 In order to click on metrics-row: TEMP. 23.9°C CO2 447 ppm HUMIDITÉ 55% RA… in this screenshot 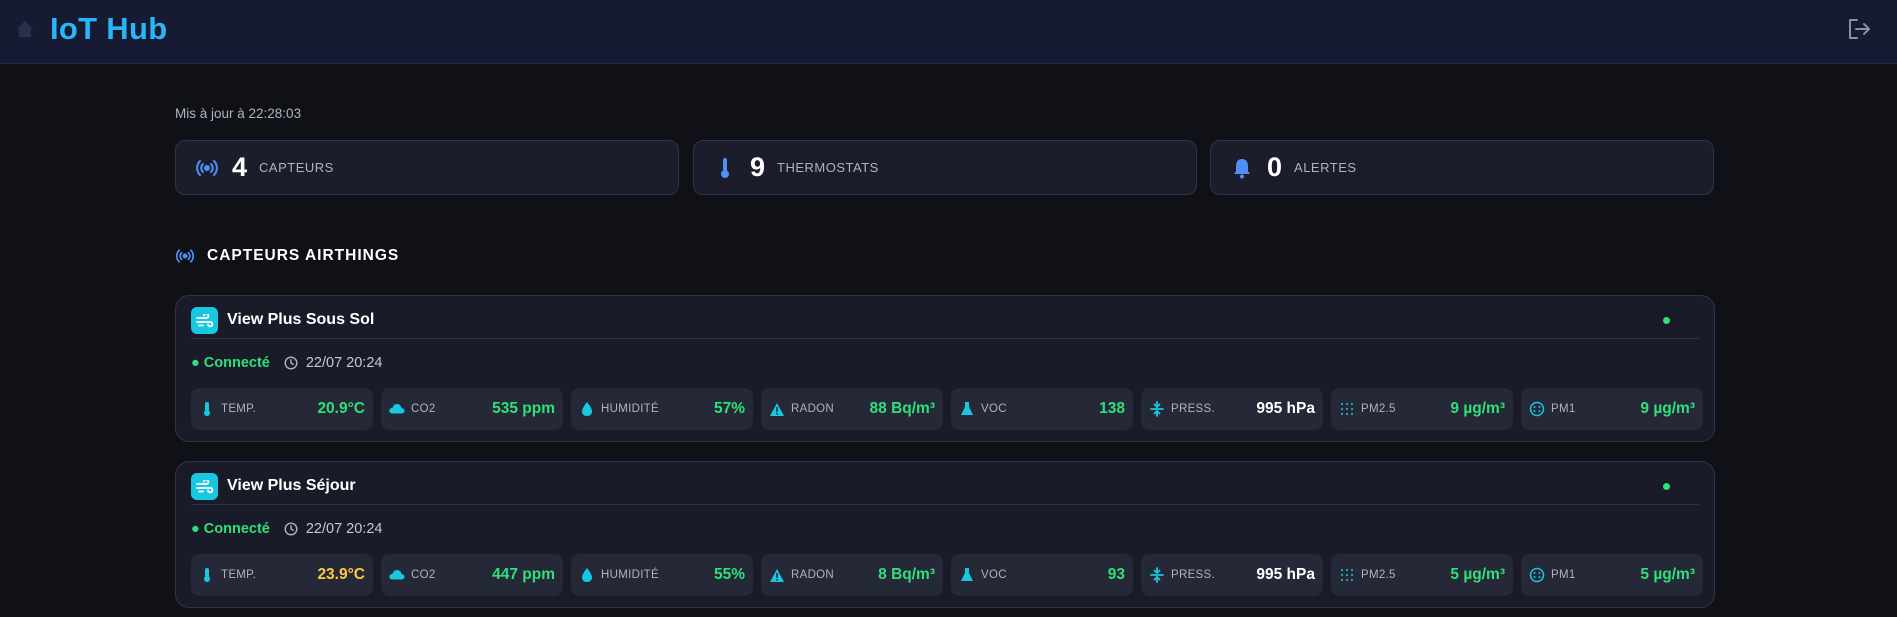, I will do `click(947, 575)`.